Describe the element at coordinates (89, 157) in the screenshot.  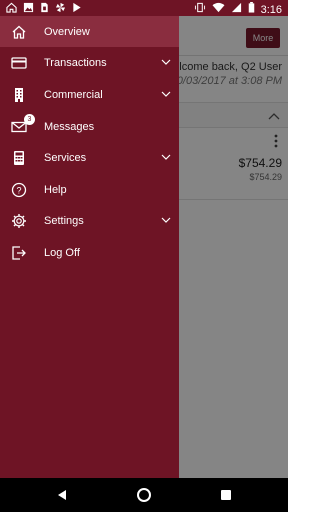
I see `nav-item-services: Services` at that location.